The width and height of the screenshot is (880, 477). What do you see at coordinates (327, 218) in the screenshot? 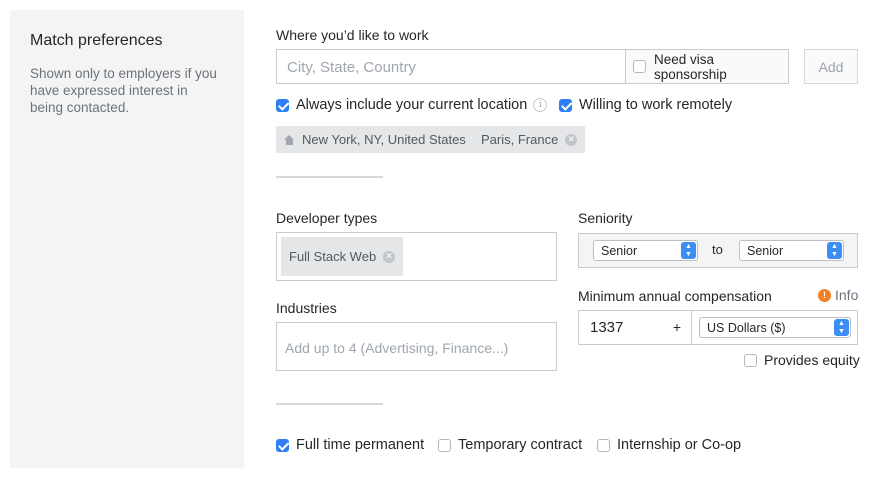
I see `developer-types-label: Developer types` at bounding box center [327, 218].